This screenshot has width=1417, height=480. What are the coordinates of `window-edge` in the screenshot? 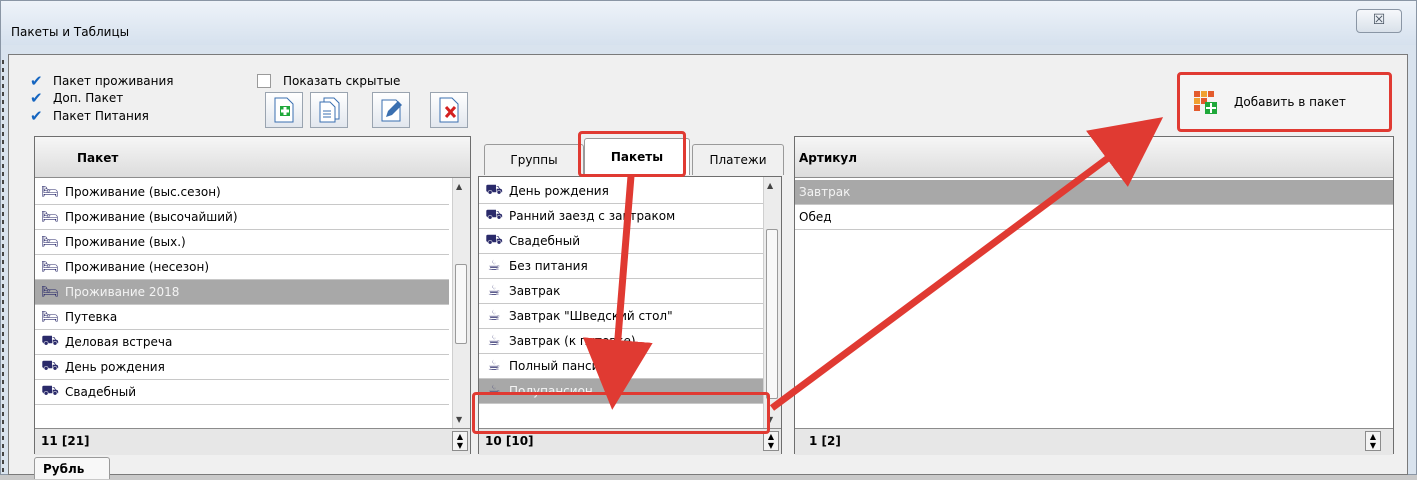 It's located at (3, 267).